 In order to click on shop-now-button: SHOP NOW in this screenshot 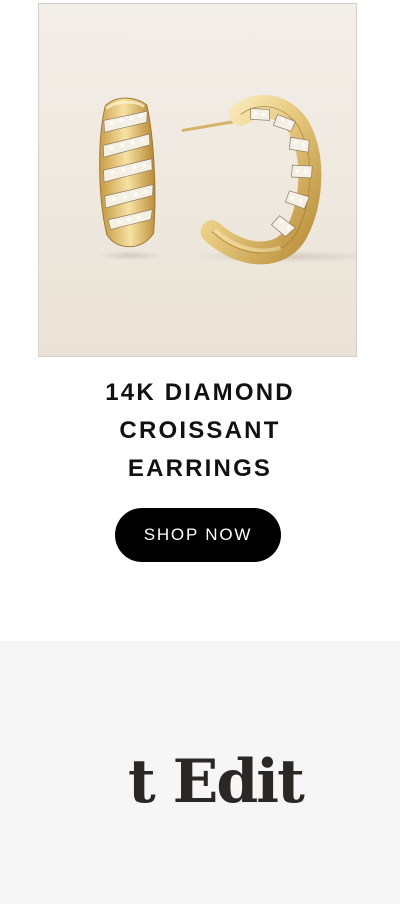, I will do `click(198, 535)`.